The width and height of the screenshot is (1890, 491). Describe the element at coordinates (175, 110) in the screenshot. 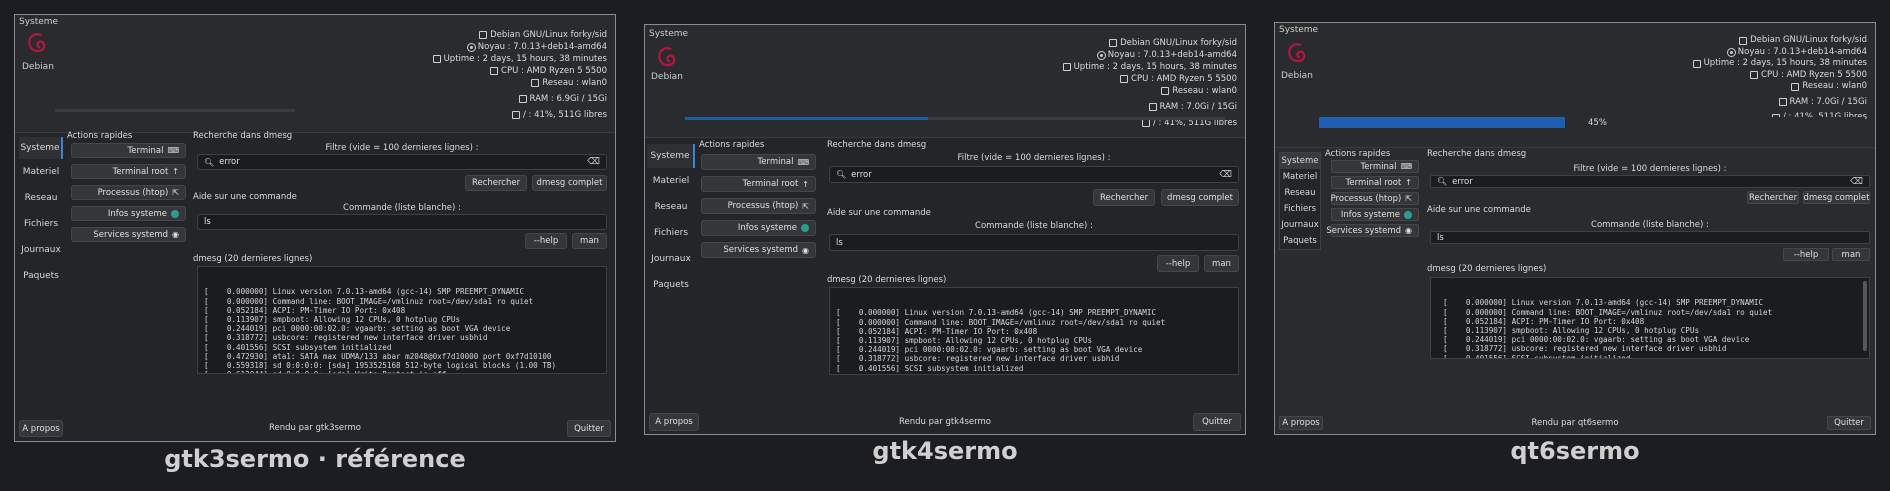

I see `progress-track` at that location.